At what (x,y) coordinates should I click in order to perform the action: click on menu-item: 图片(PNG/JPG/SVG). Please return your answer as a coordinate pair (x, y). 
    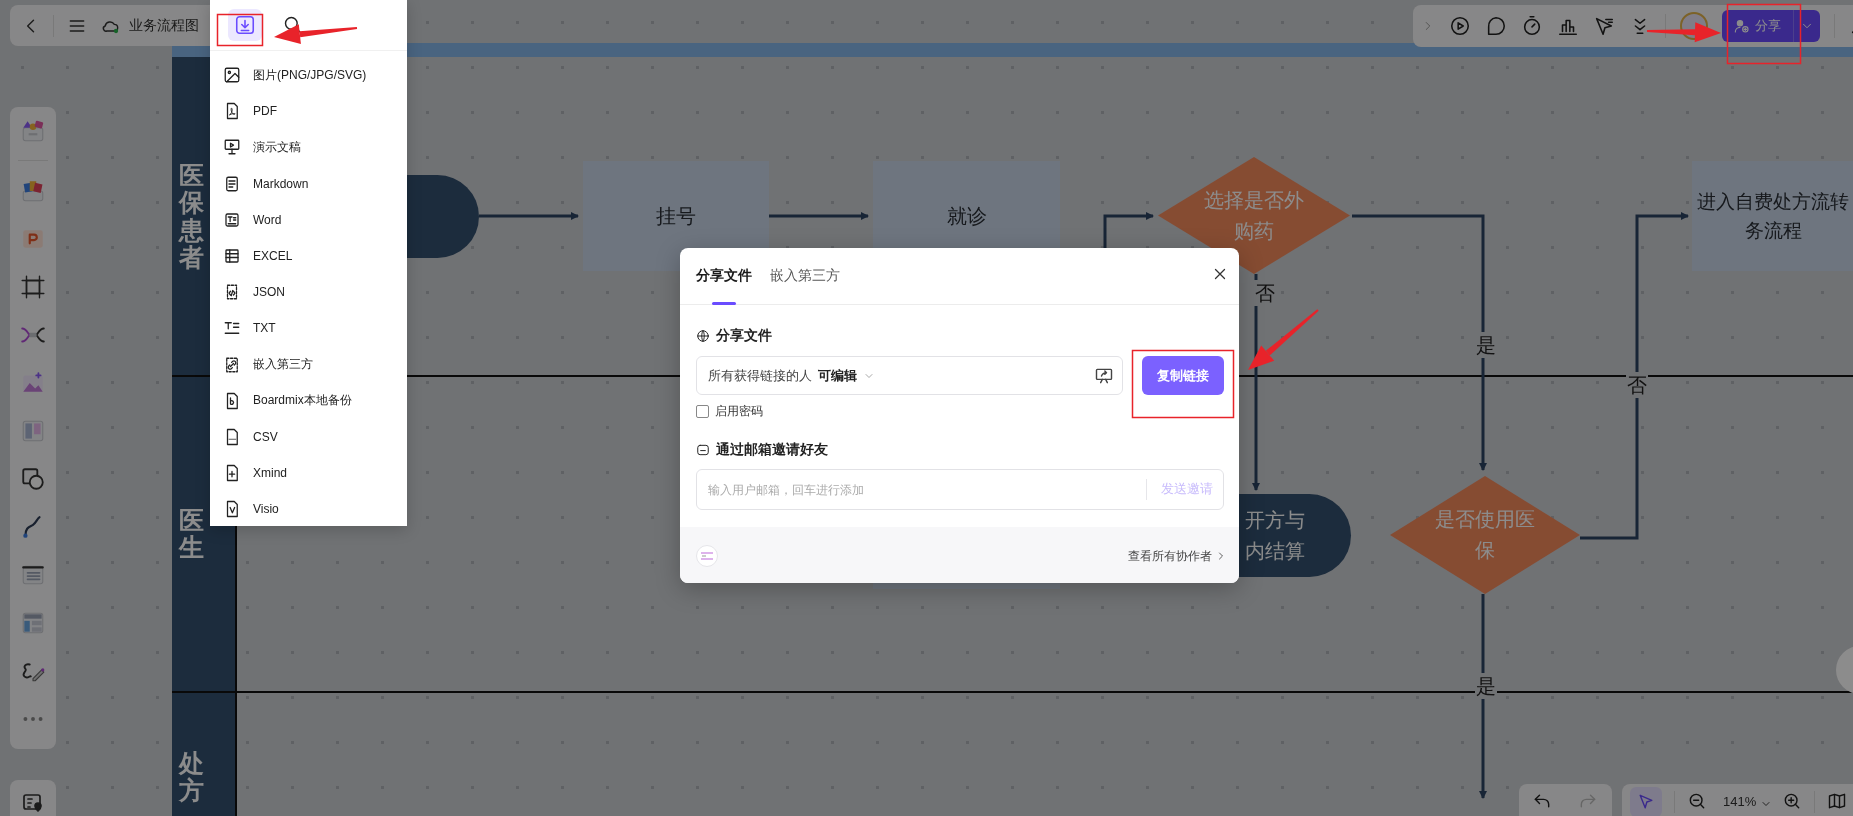
    Looking at the image, I should click on (308, 75).